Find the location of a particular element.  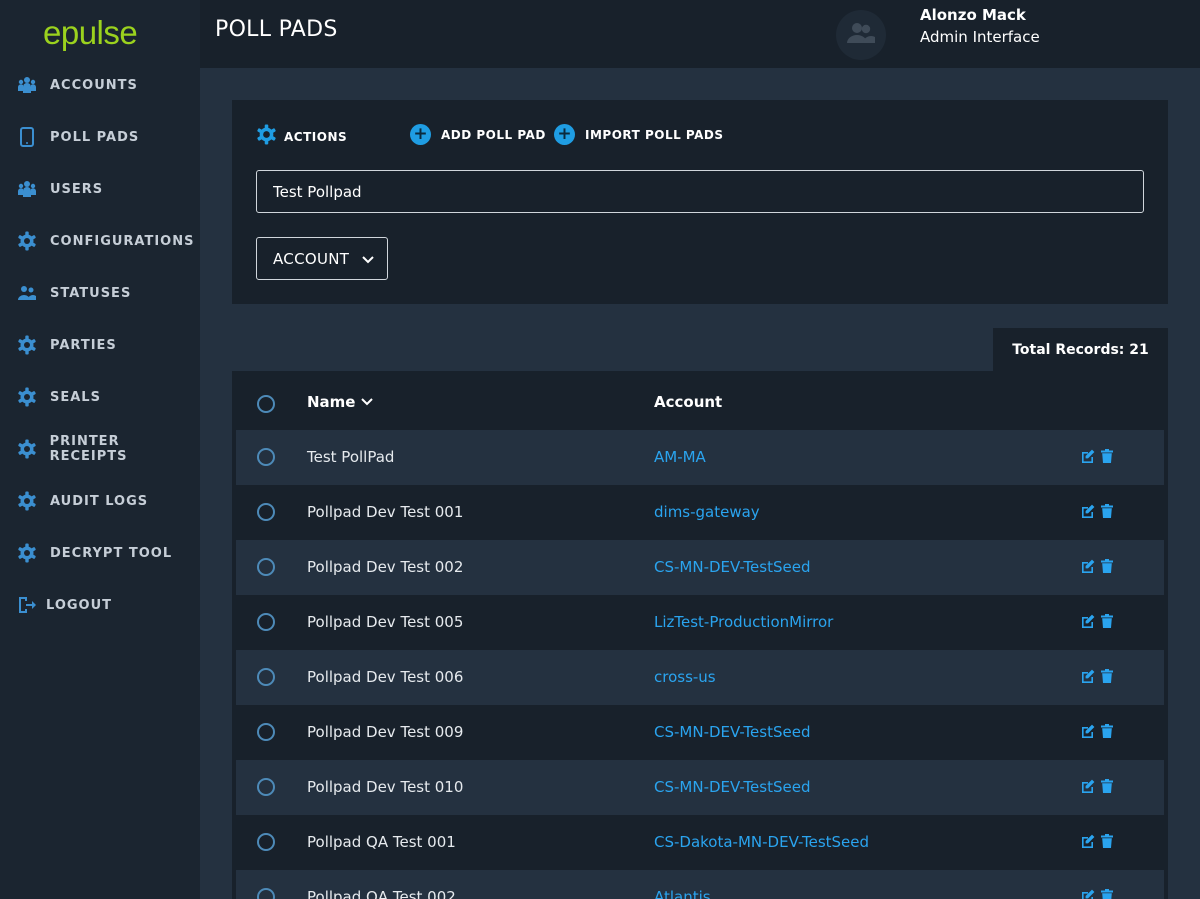

sidebar-item-decrypt-tool: DECRYPT TOOL is located at coordinates (100, 553).